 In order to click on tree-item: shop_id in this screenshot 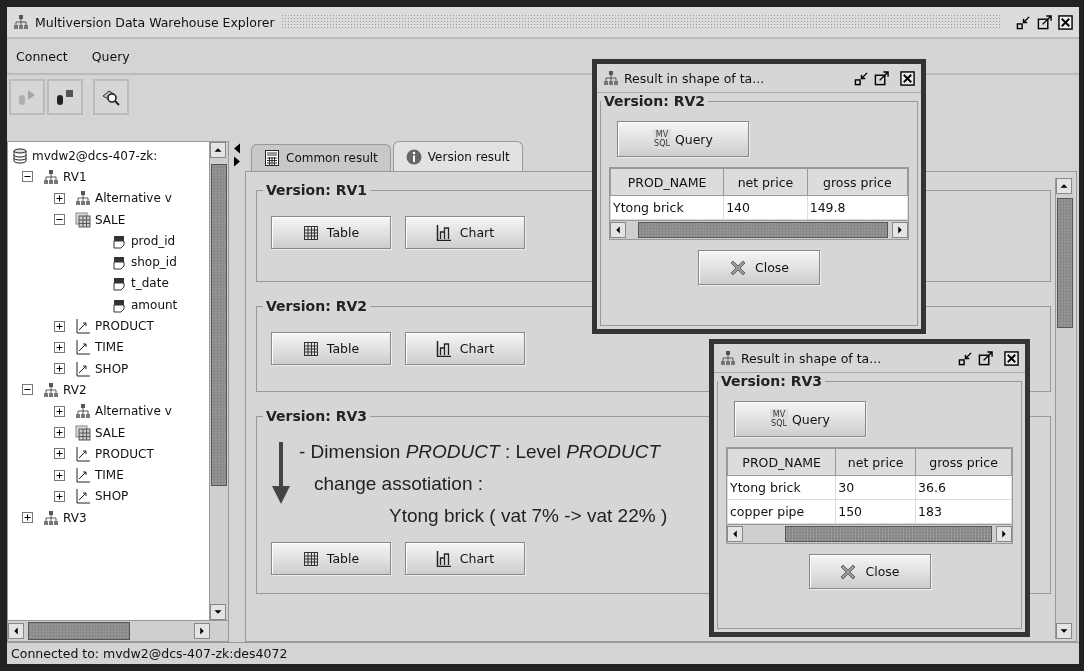, I will do `click(154, 262)`.